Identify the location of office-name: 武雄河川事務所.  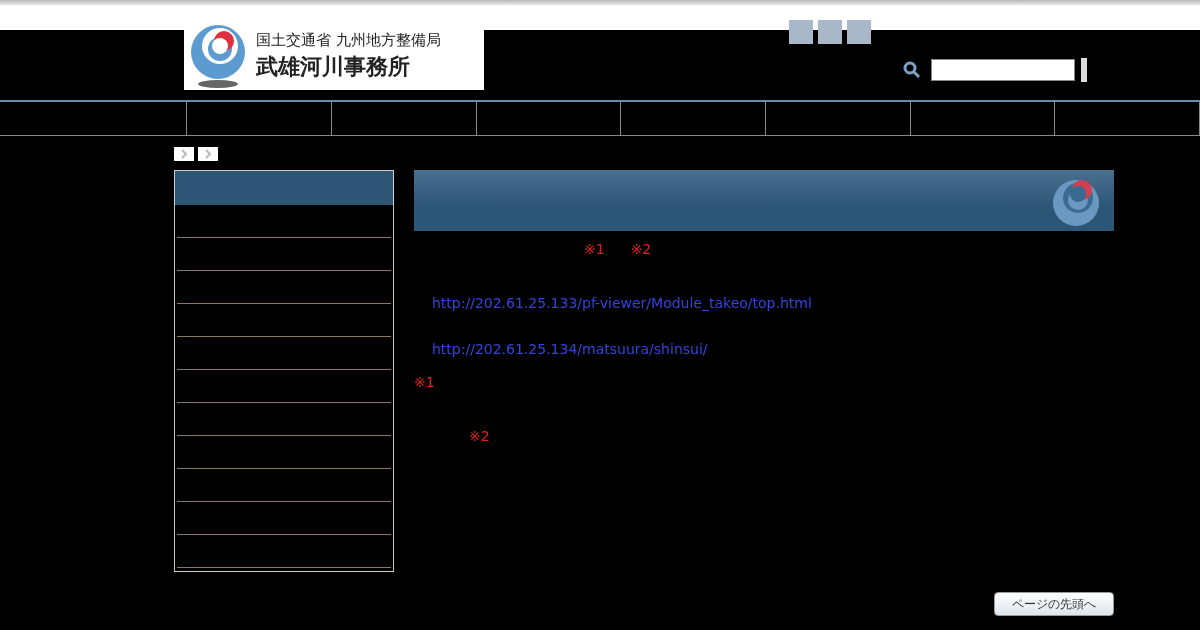
(333, 66).